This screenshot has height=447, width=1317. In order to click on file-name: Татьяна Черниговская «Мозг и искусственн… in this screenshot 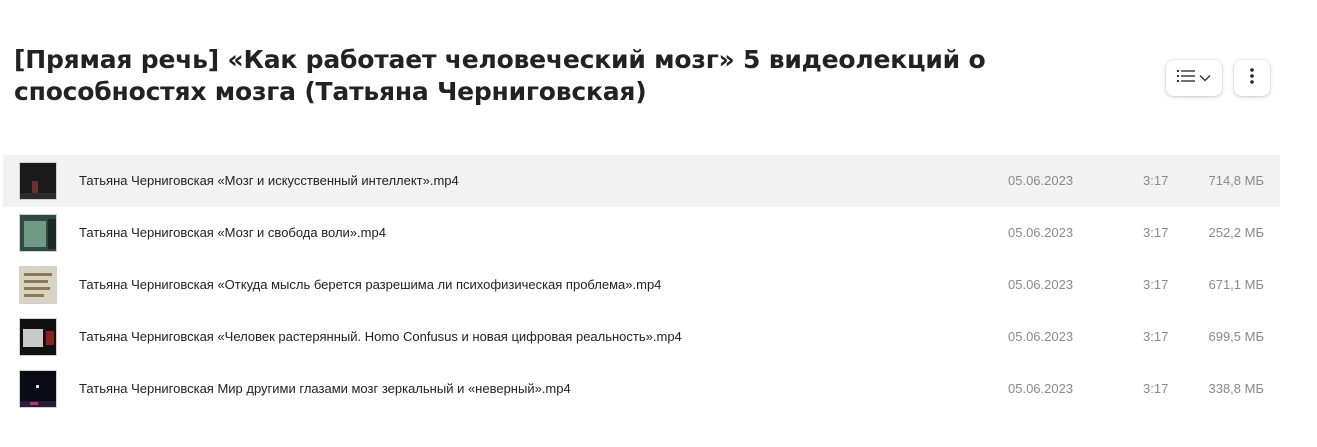, I will do `click(269, 180)`.